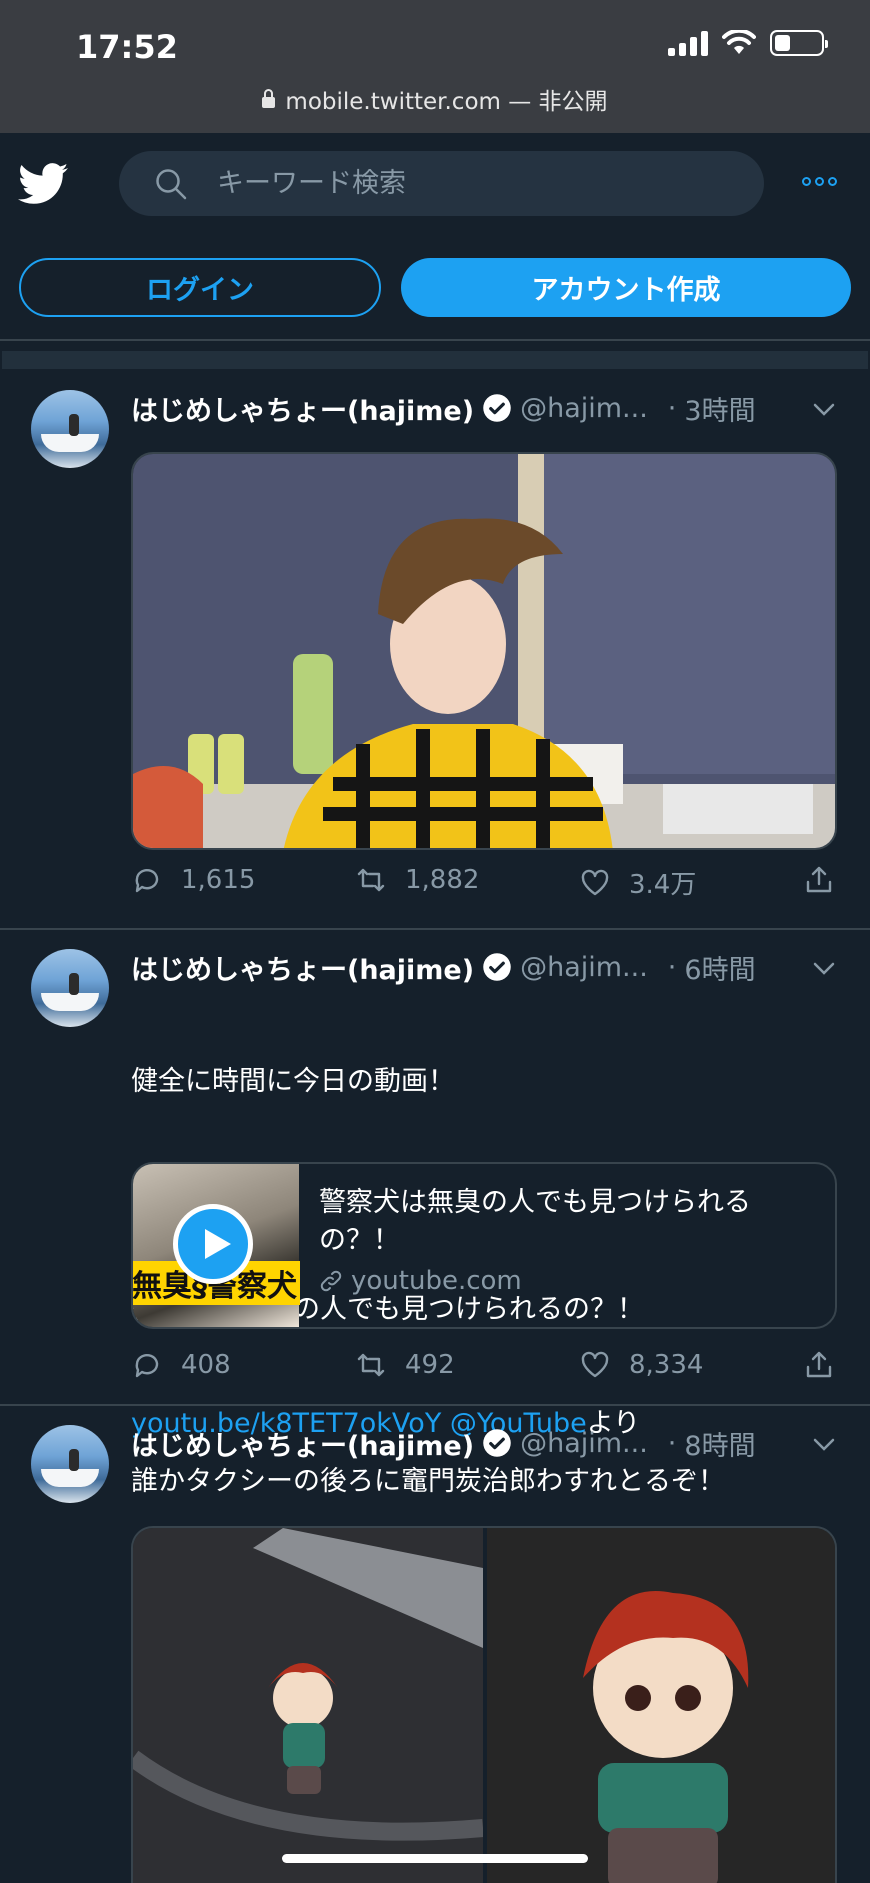  I want to click on tweet-time: 3時間, so click(719, 408).